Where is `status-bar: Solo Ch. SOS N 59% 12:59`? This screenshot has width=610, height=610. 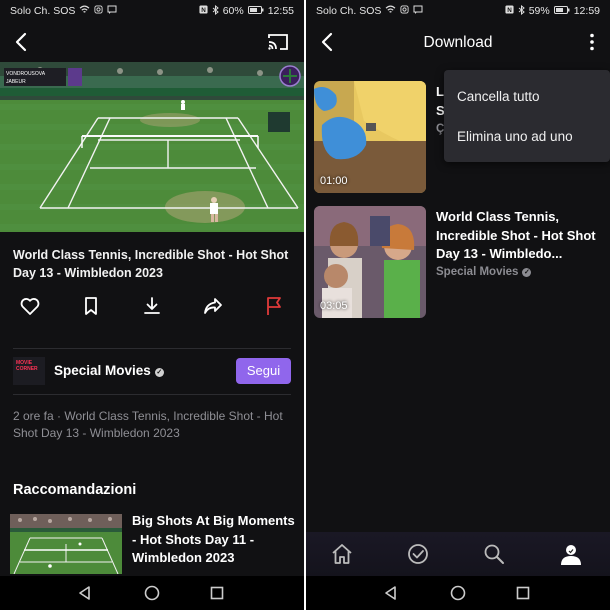
status-bar: Solo Ch. SOS N 59% 12:59 is located at coordinates (458, 11).